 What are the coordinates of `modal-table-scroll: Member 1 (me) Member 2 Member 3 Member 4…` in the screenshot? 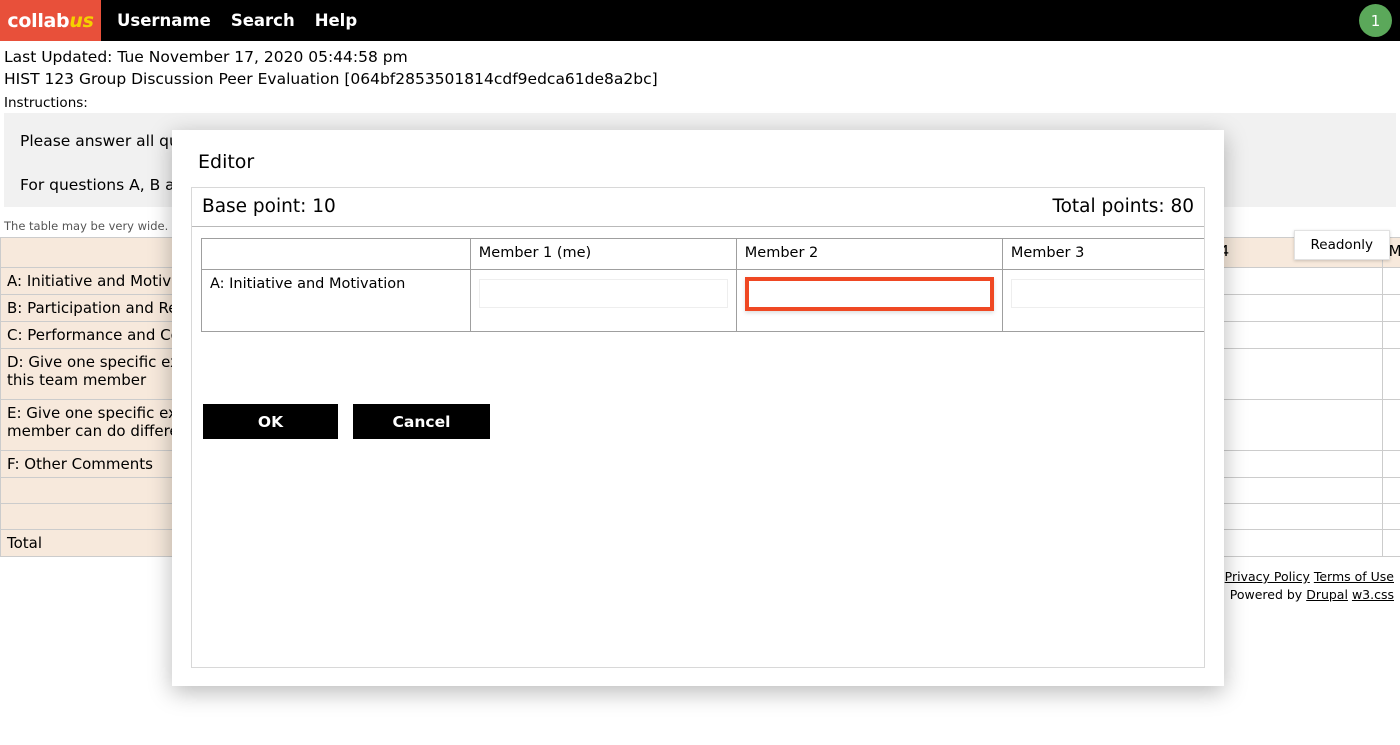 It's located at (698, 279).